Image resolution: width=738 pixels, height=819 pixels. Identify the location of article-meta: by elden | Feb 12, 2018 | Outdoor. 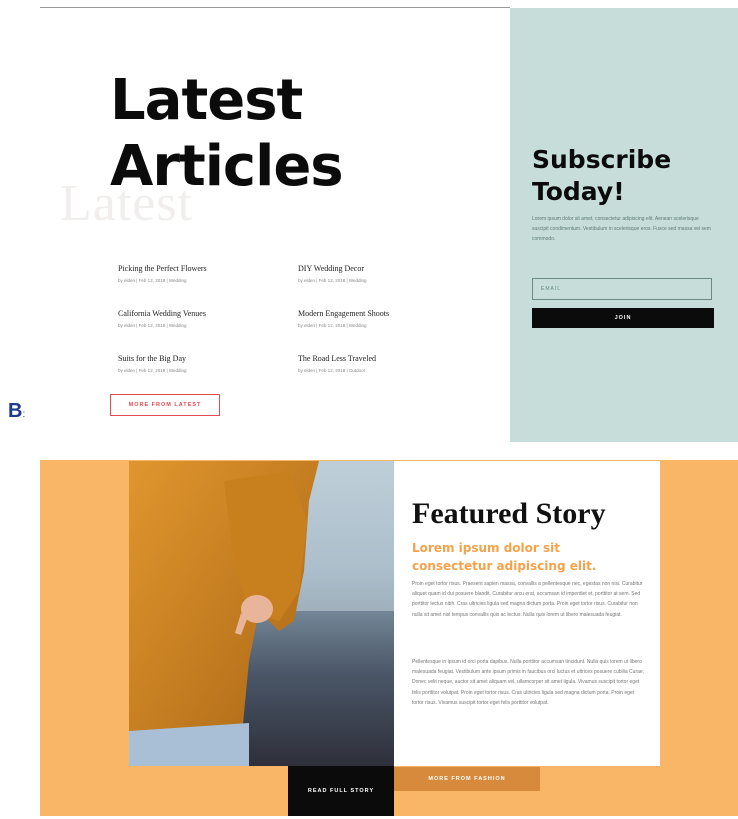
(332, 370).